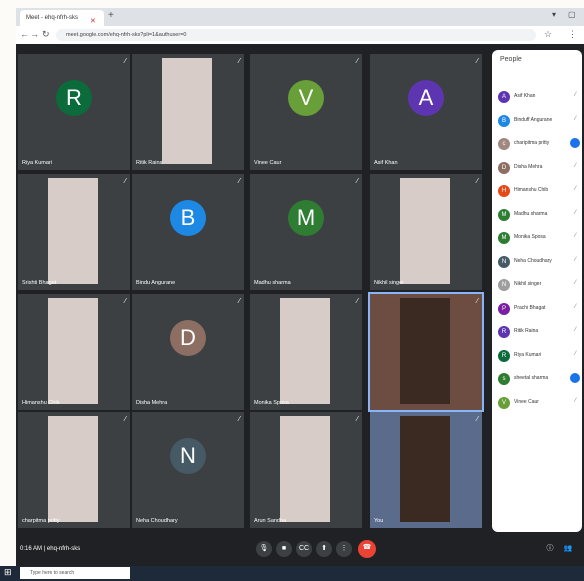  I want to click on close-tab-icon: ✕, so click(93, 20).